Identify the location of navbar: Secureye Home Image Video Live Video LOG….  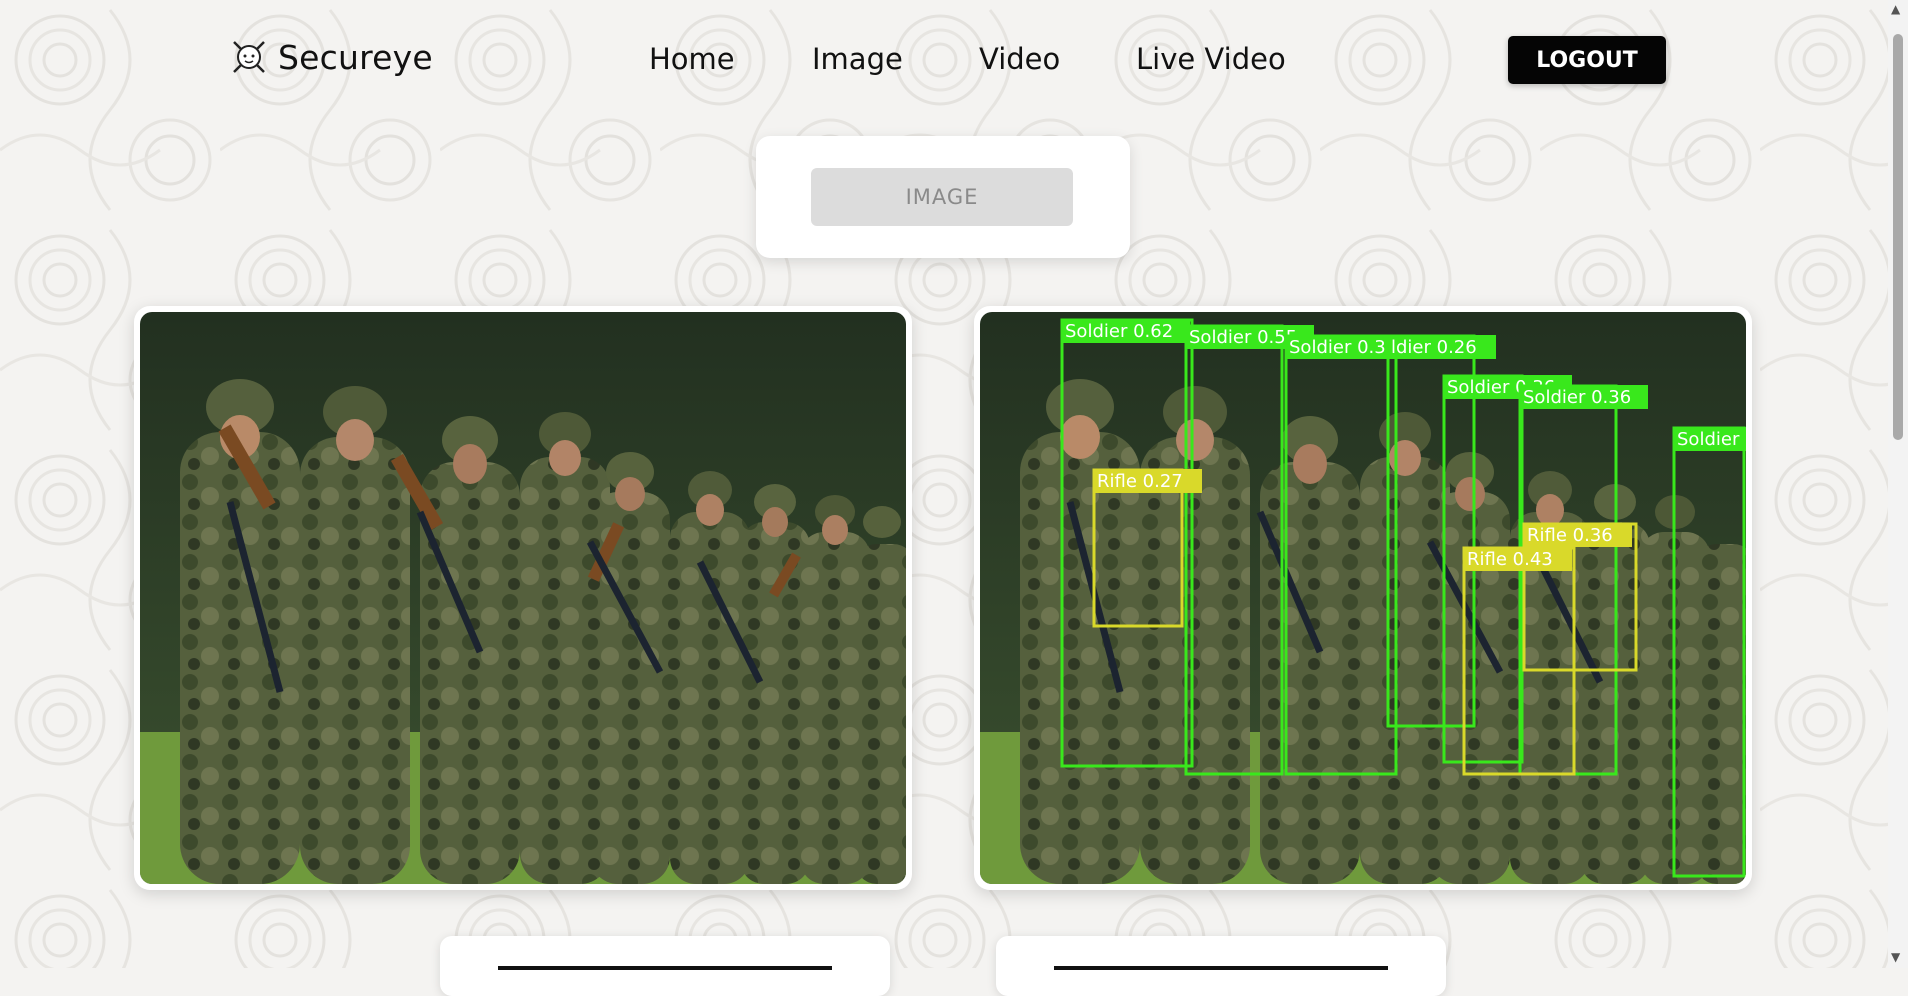
(954, 60).